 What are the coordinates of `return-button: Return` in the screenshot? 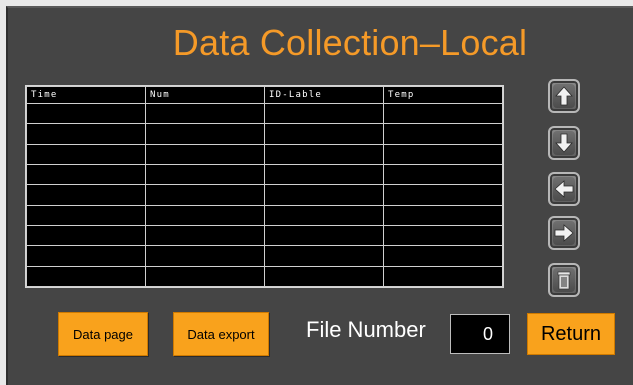 It's located at (571, 334).